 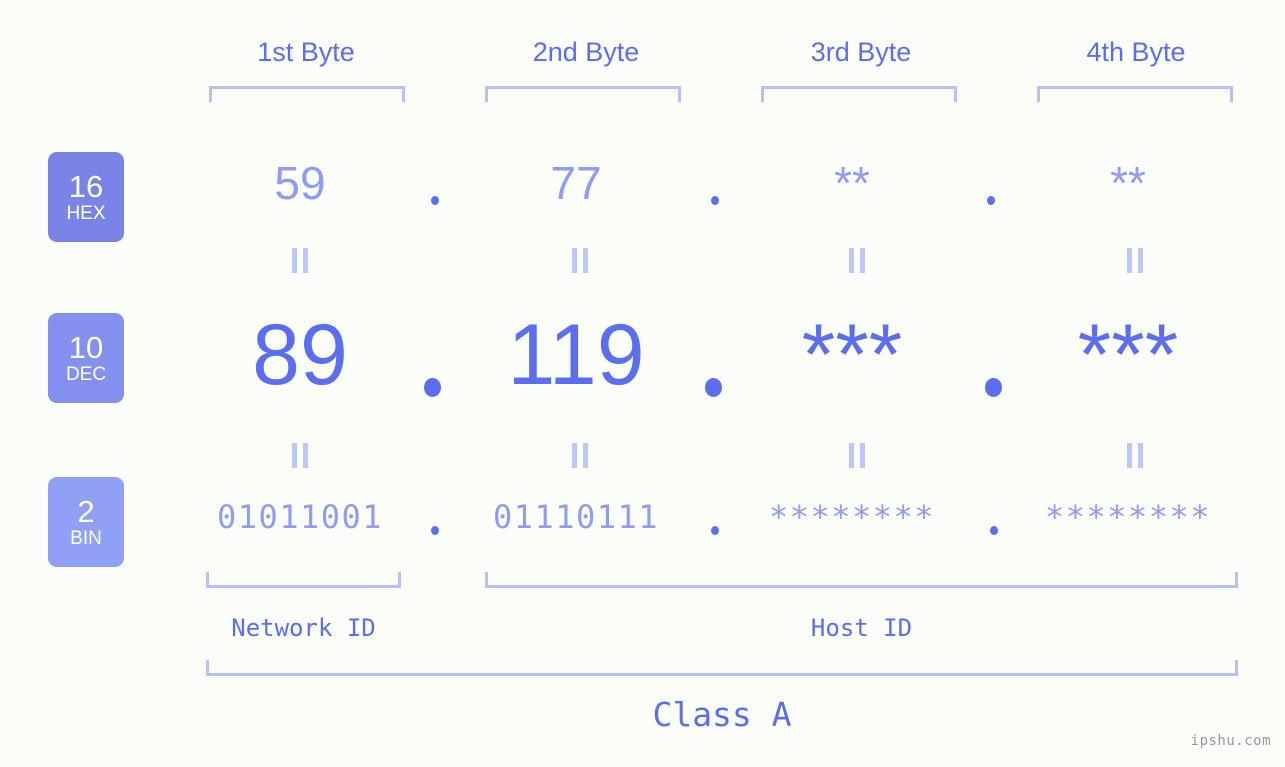 What do you see at coordinates (303, 628) in the screenshot?
I see `network-id-label: Network ID` at bounding box center [303, 628].